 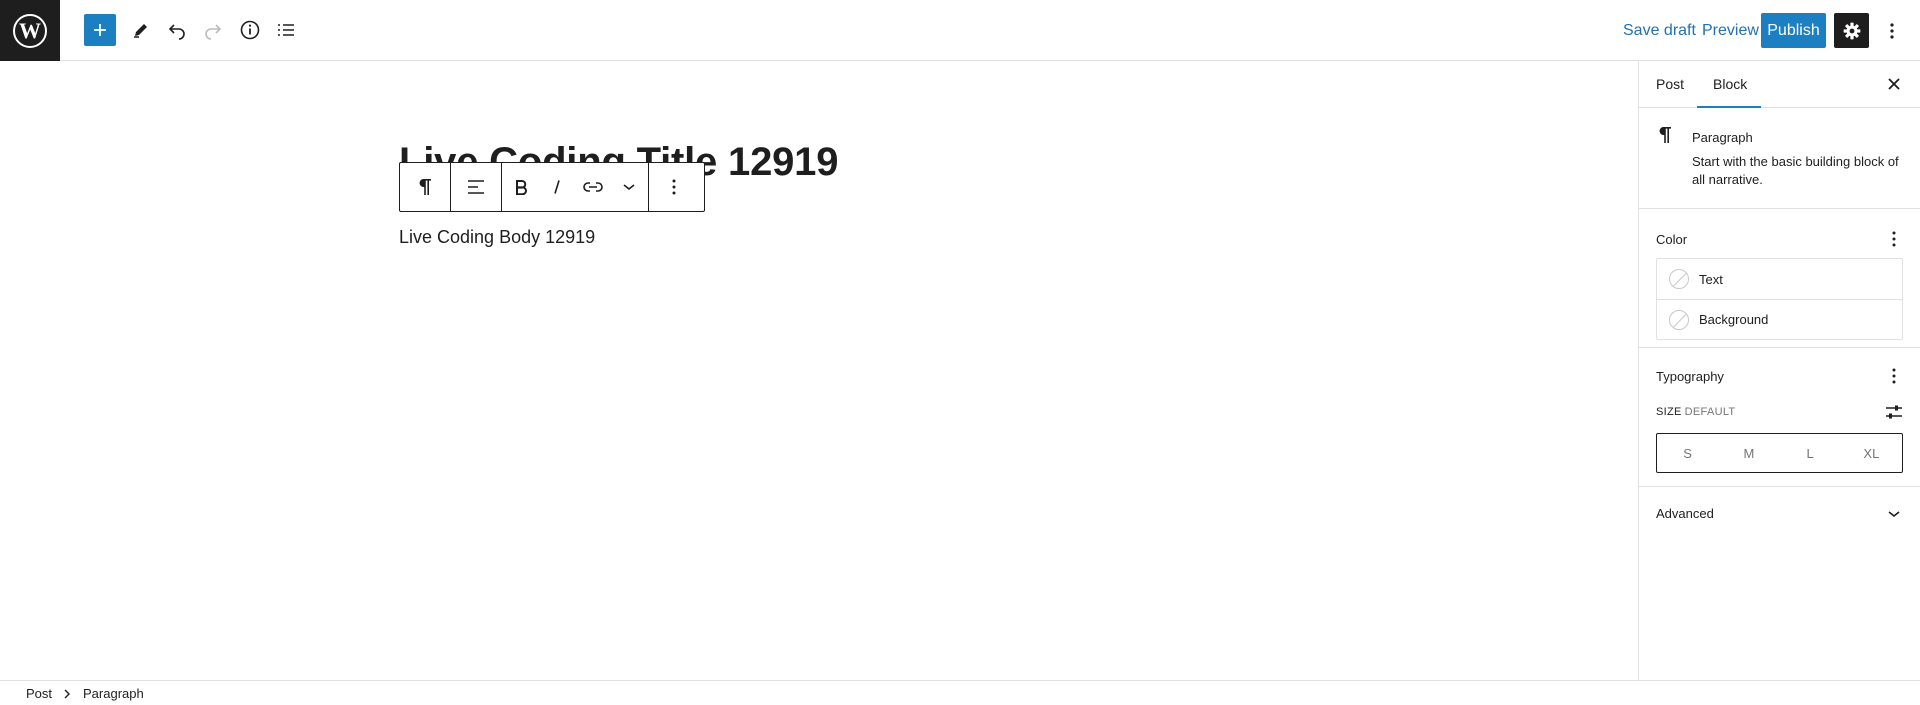 What do you see at coordinates (141, 30) in the screenshot?
I see `edit-tools-icon` at bounding box center [141, 30].